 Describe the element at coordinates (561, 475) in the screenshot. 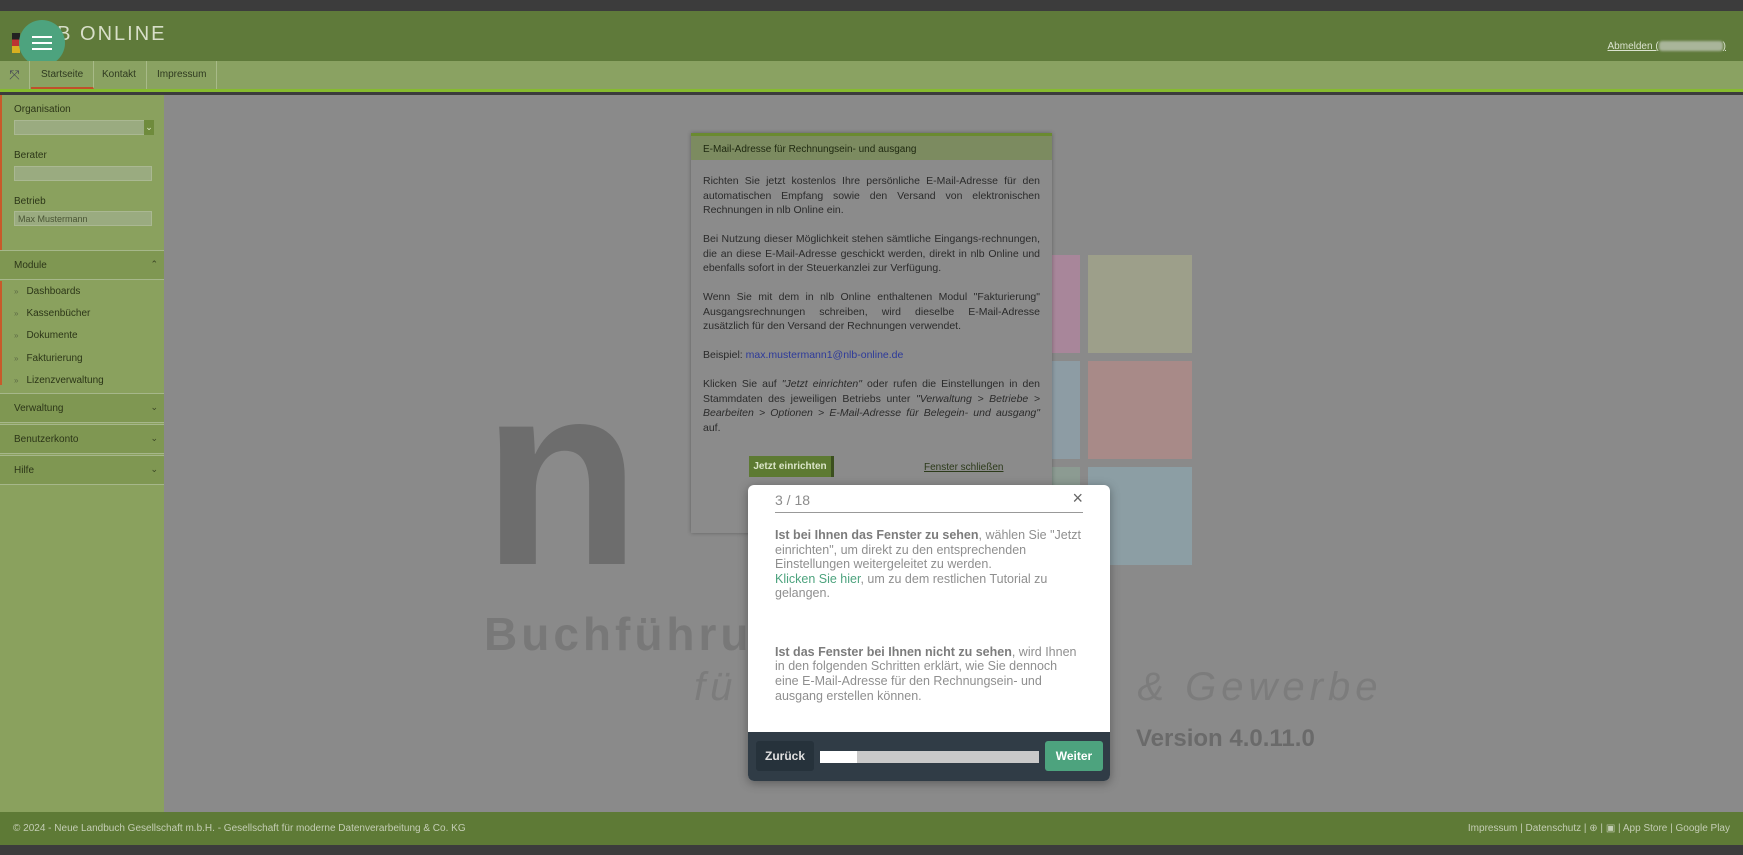

I see `watermark-logo: n` at that location.